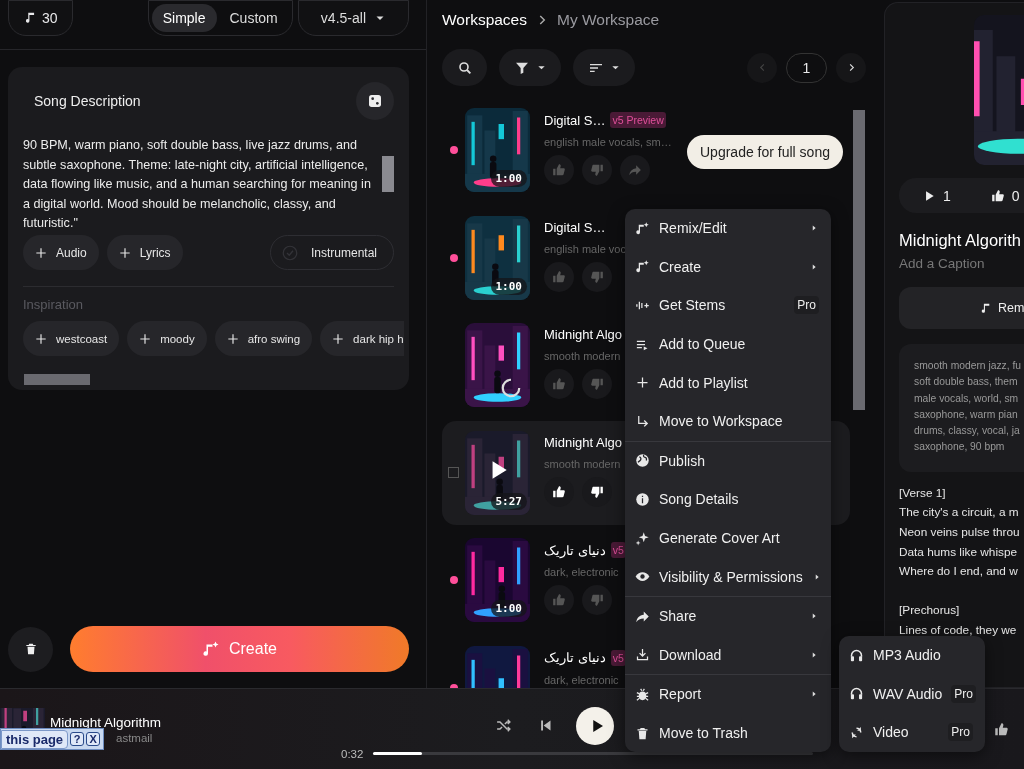  I want to click on play-count: 1, so click(947, 195).